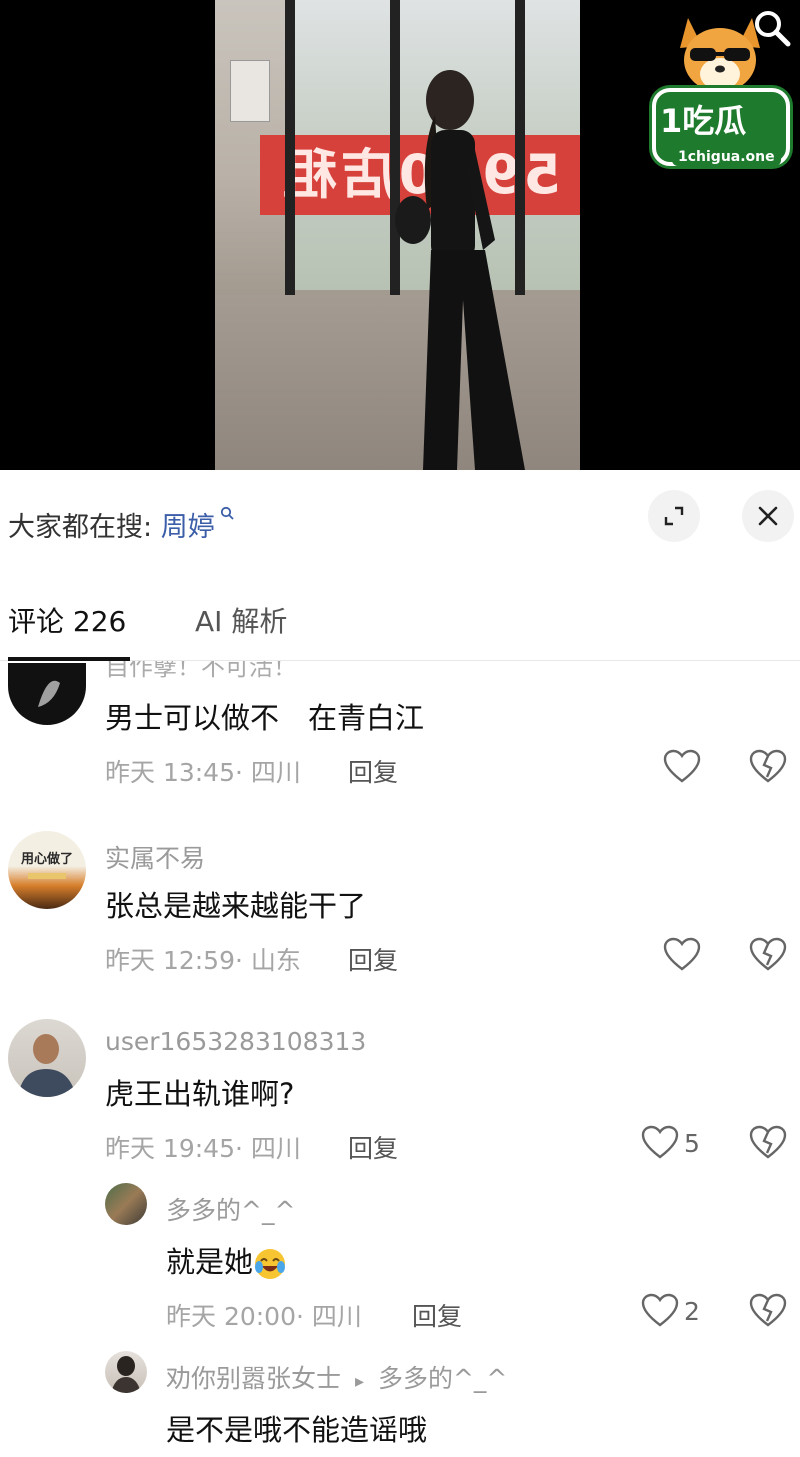 The image size is (800, 1457). What do you see at coordinates (442, 1378) in the screenshot?
I see `reply-to-username: 多多的^_^` at bounding box center [442, 1378].